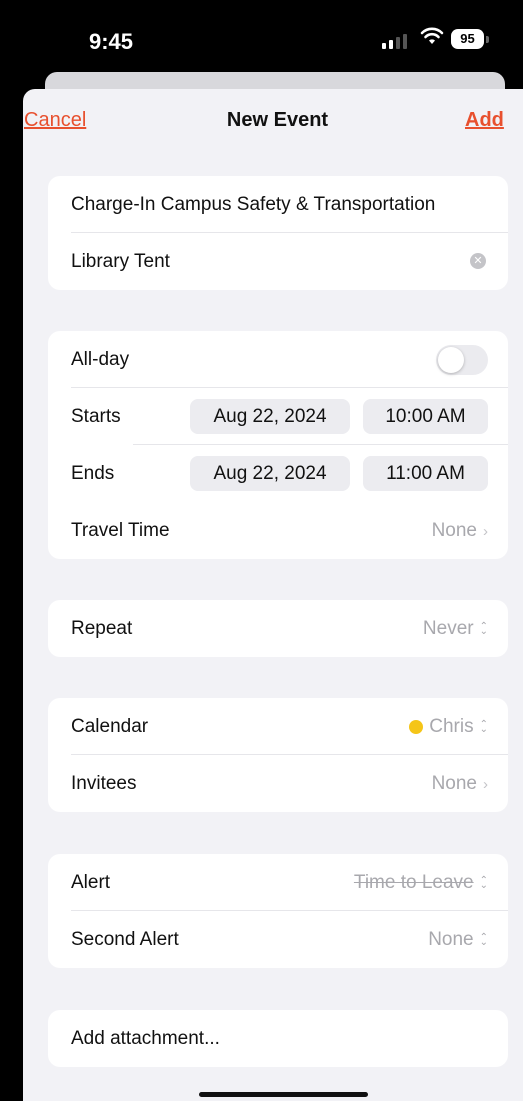 The image size is (523, 1101). I want to click on calendar-row: Calendar Chris ⌃ ⌄, so click(278, 726).